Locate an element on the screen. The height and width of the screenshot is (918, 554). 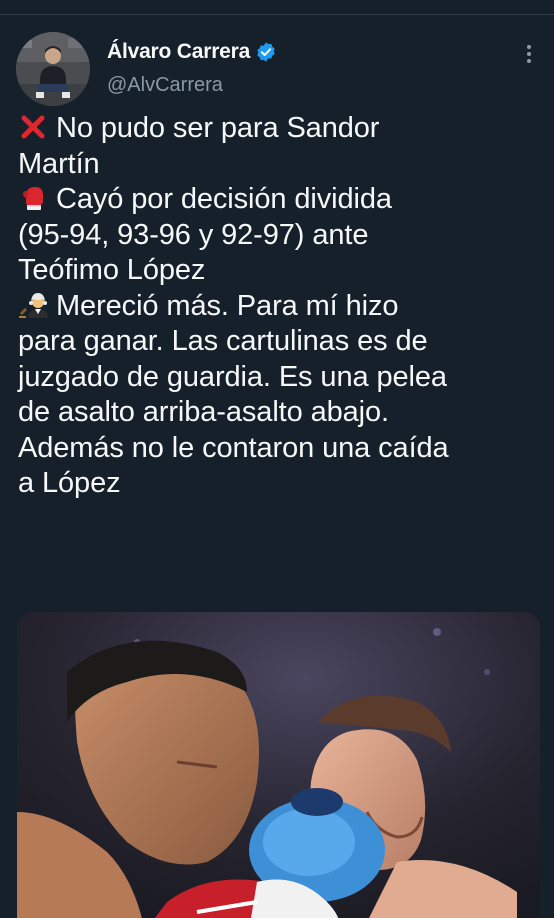
tweet-line-text: Mereció más. Para mí hizo is located at coordinates (227, 305).